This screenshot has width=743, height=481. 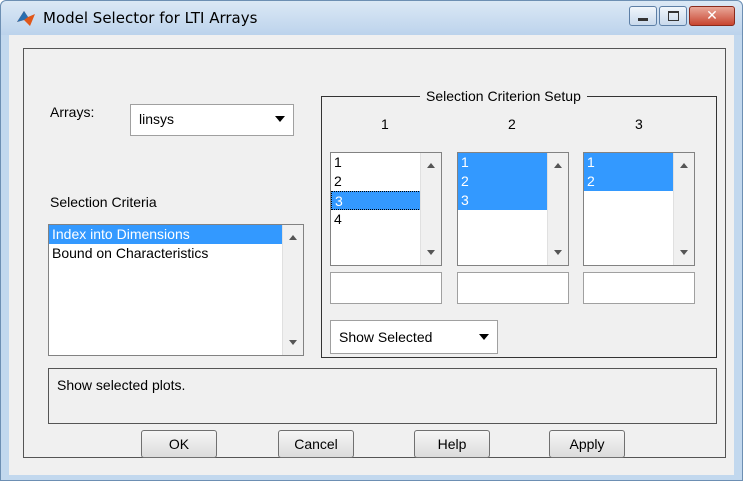 I want to click on dimension-2-scrollbar, so click(x=557, y=209).